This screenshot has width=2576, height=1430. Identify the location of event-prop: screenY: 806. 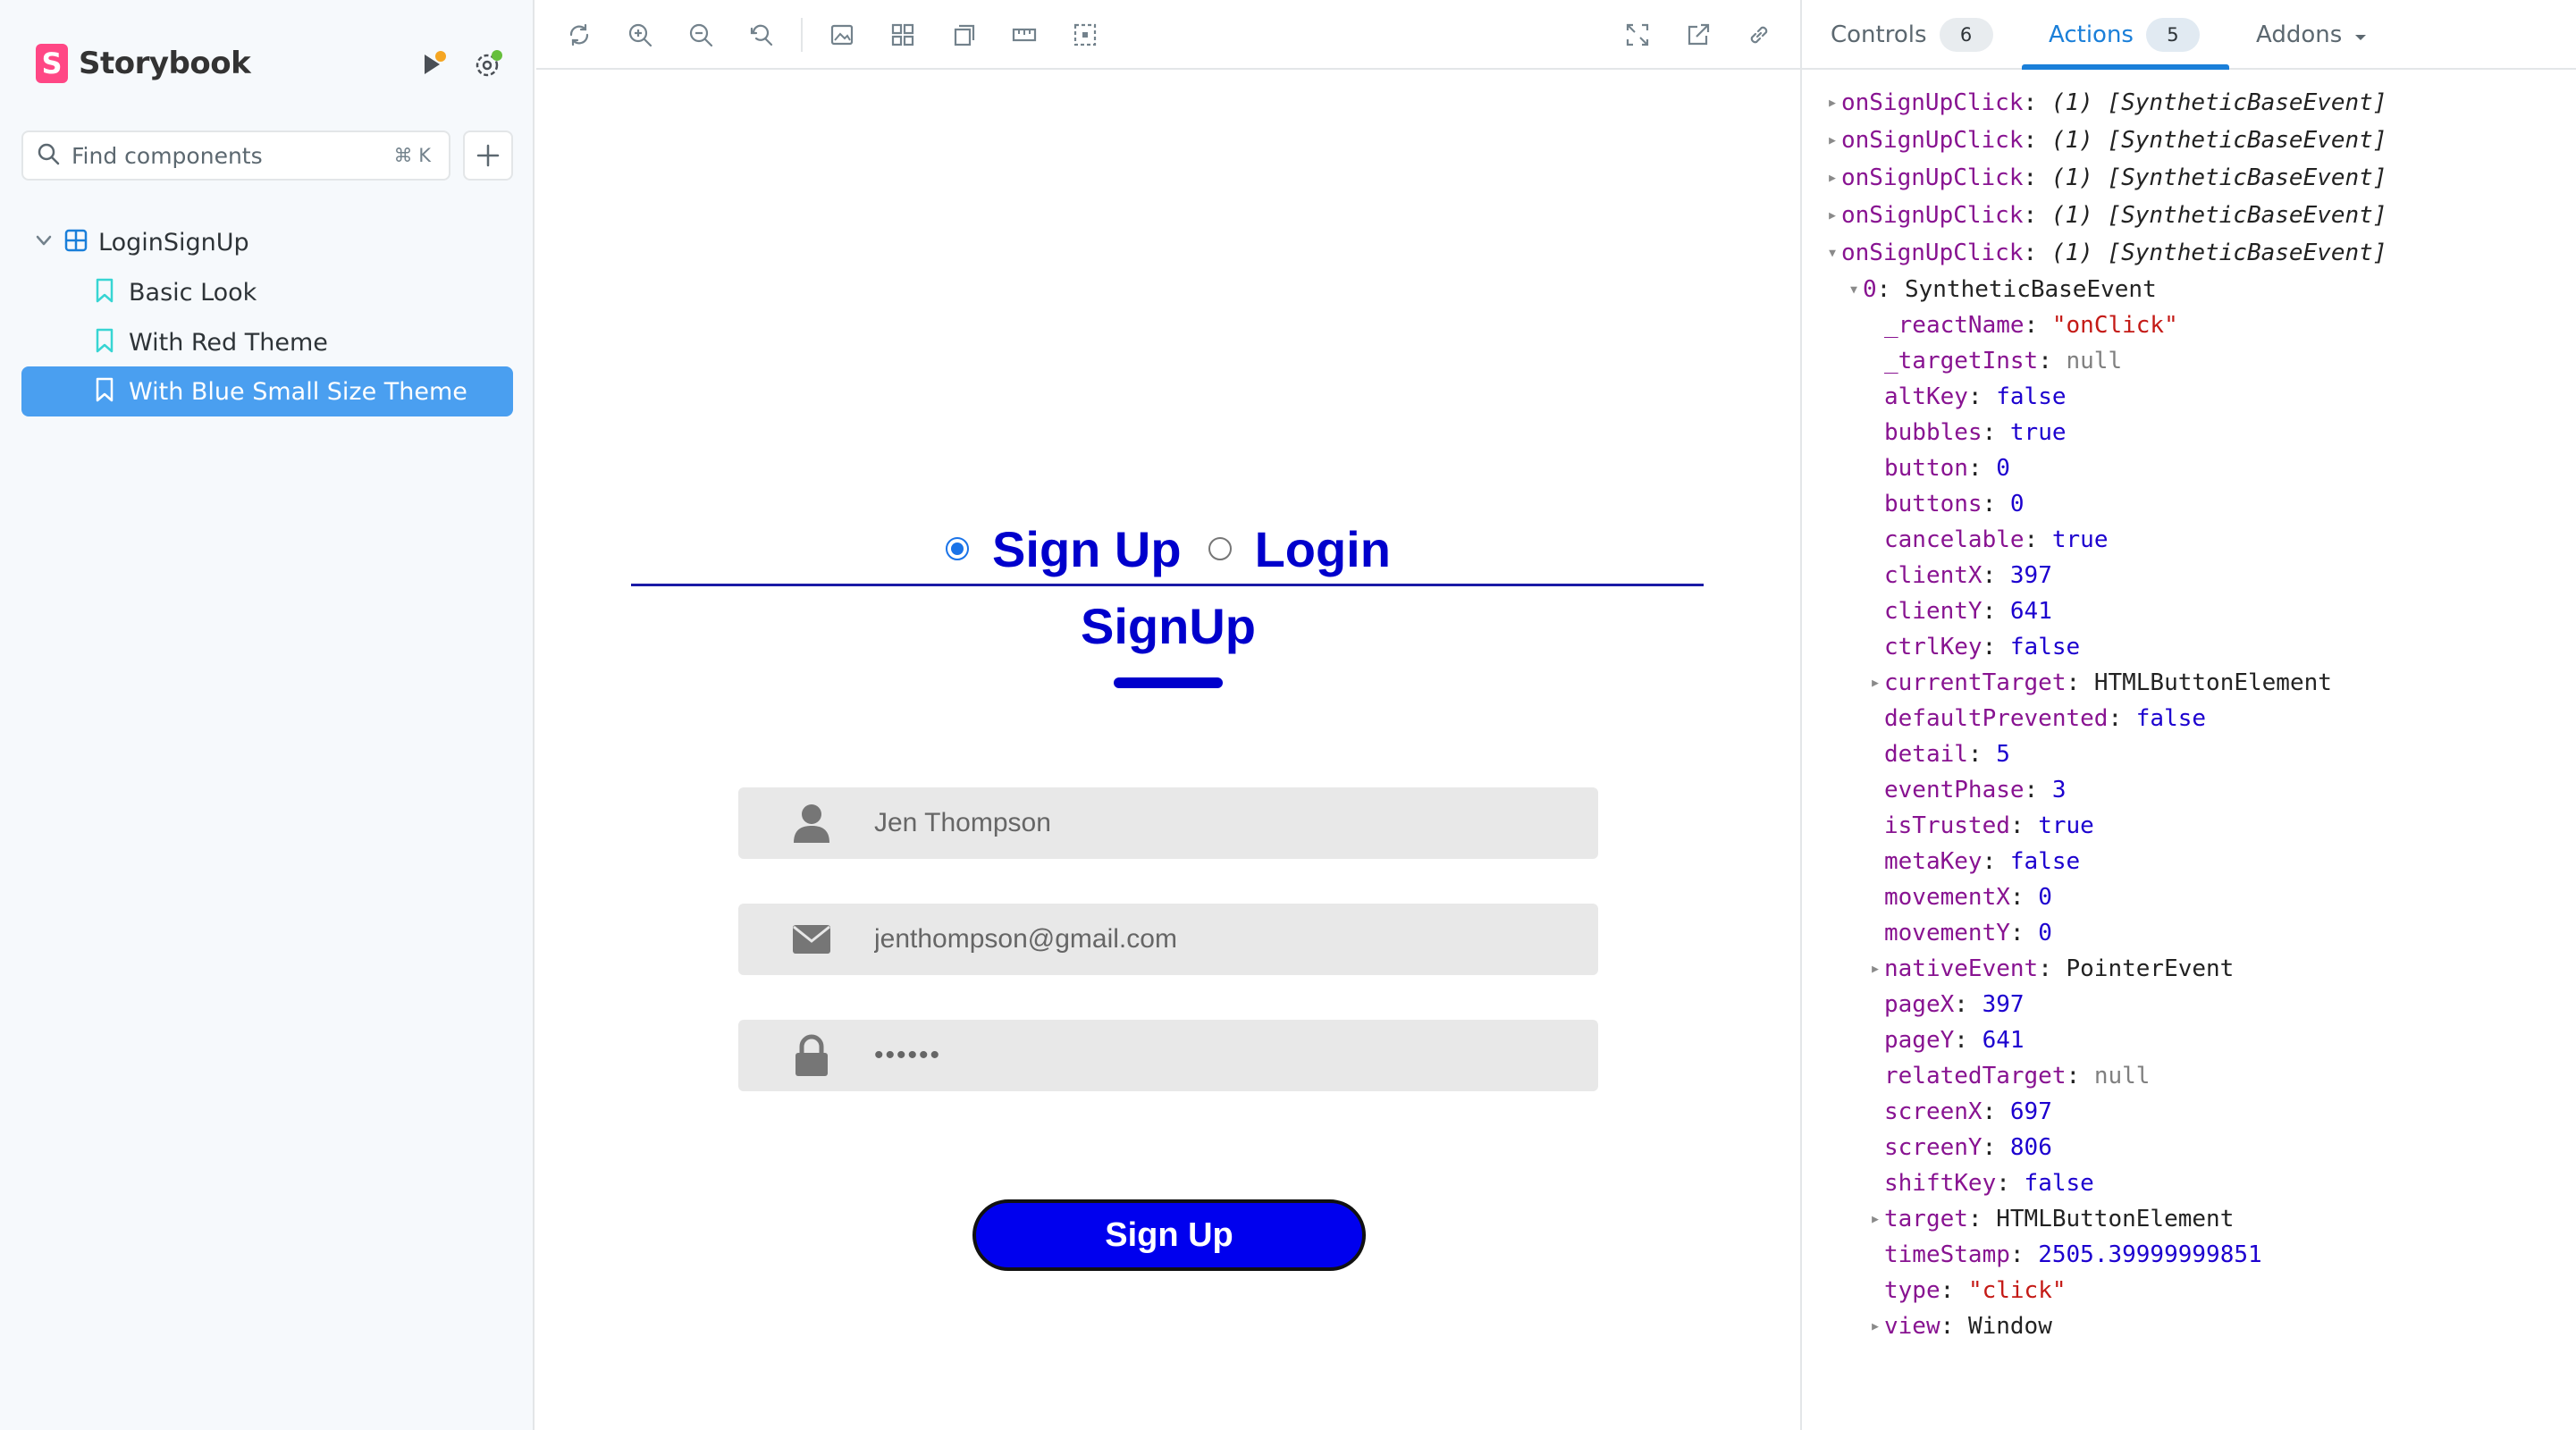
(2194, 1148).